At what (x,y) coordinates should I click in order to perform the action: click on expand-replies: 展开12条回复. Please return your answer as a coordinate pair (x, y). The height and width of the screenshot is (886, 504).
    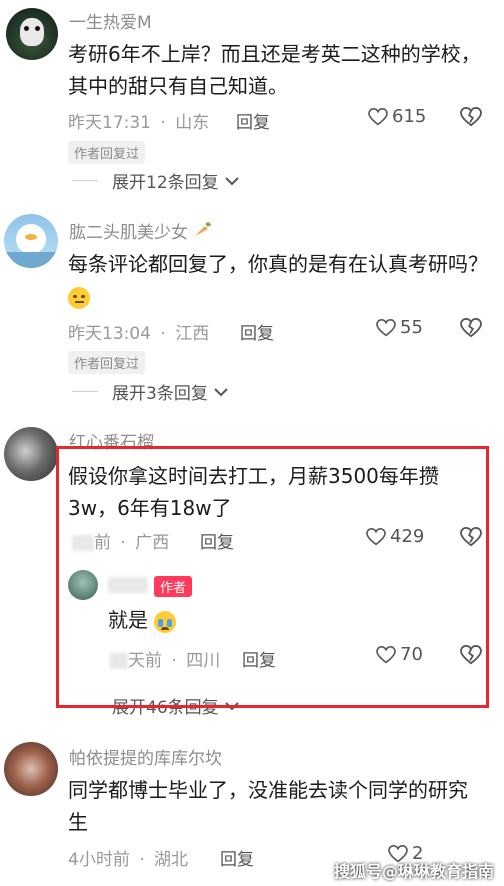
    Looking at the image, I should click on (155, 180).